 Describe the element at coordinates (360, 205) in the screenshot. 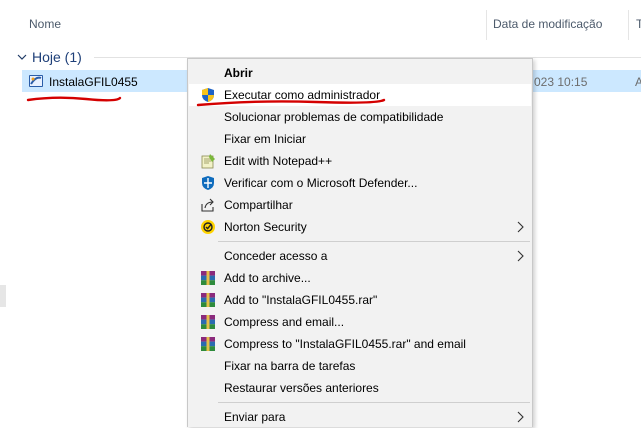

I see `menu-item-share: Compartilhar` at that location.